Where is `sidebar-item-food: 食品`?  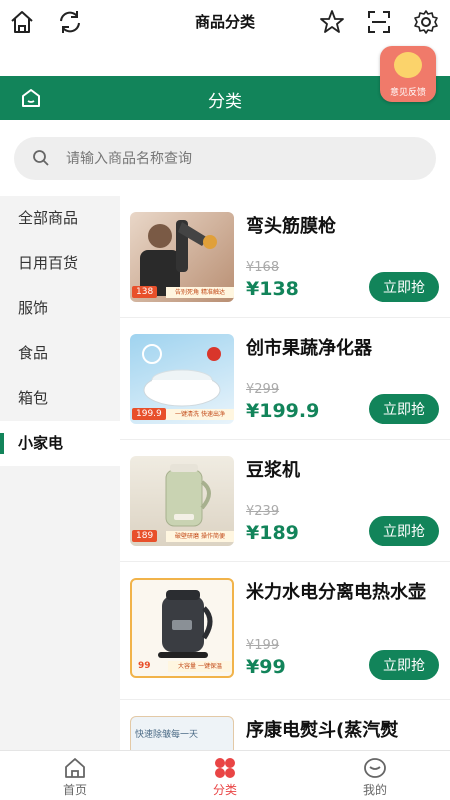 sidebar-item-food: 食品 is located at coordinates (60, 353).